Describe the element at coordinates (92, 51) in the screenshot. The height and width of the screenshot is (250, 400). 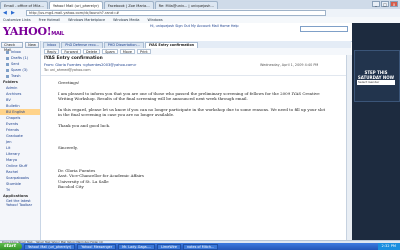
I see `delete-button: Delete` at that location.